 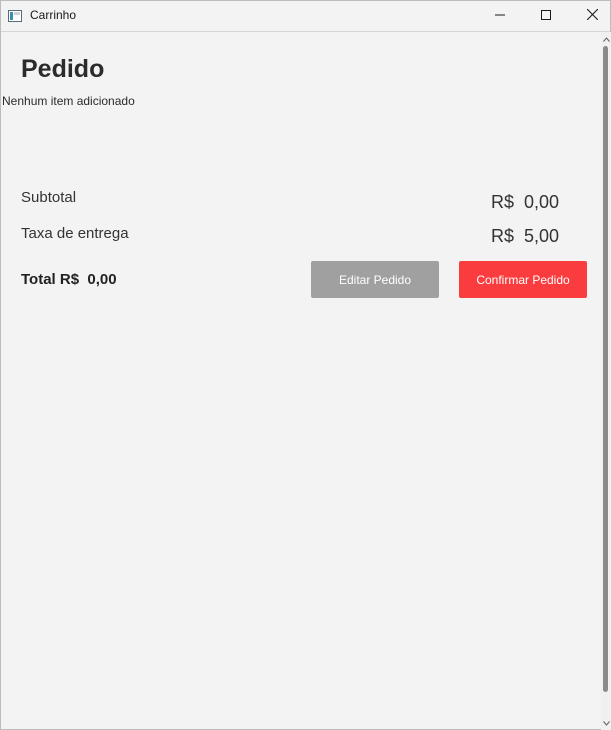 I want to click on close-button, so click(x=590, y=16).